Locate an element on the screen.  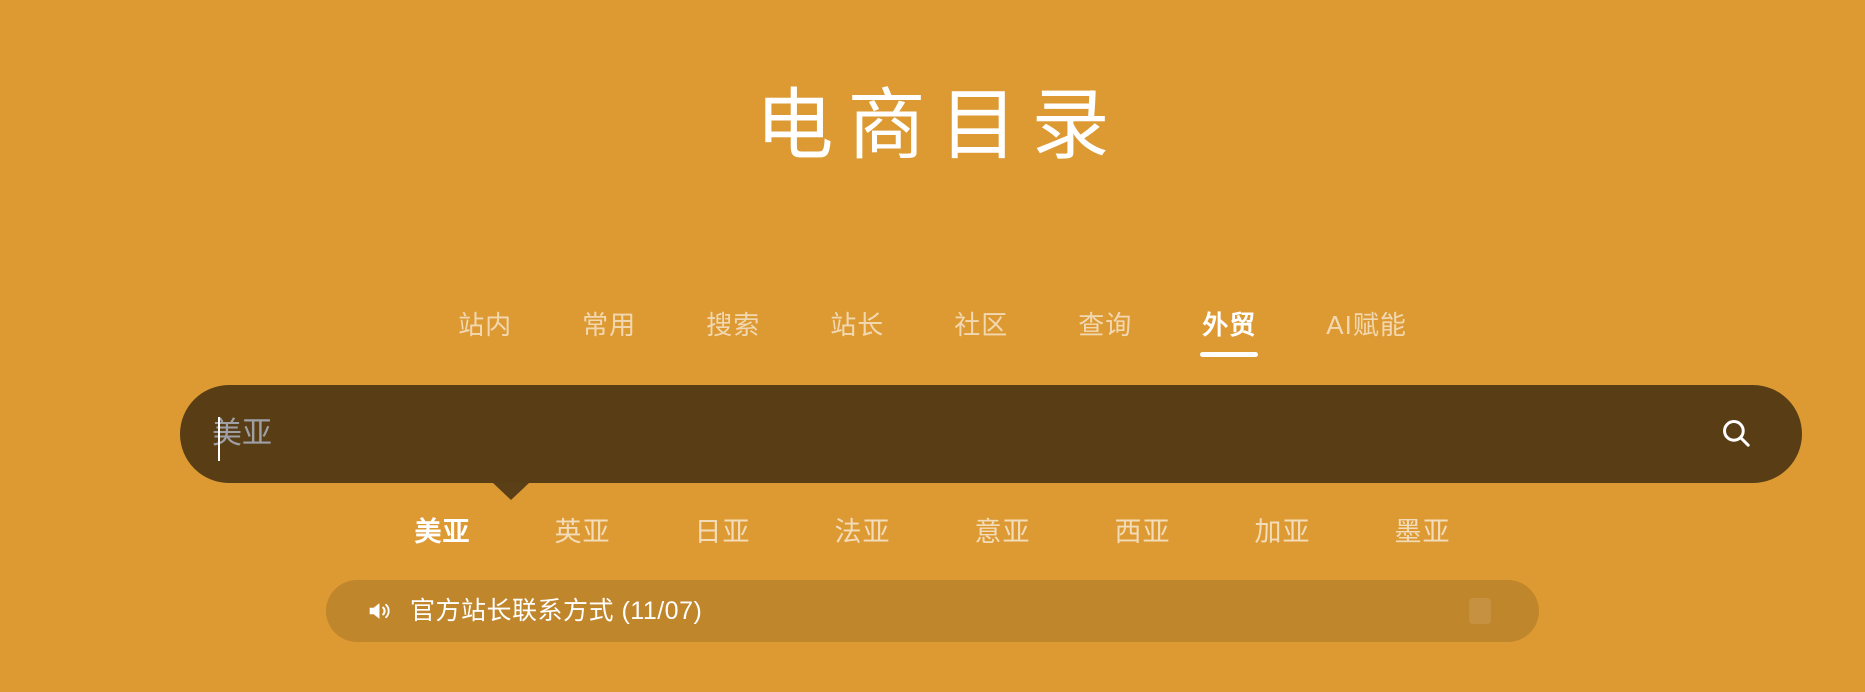
search-input is located at coordinates (962, 434).